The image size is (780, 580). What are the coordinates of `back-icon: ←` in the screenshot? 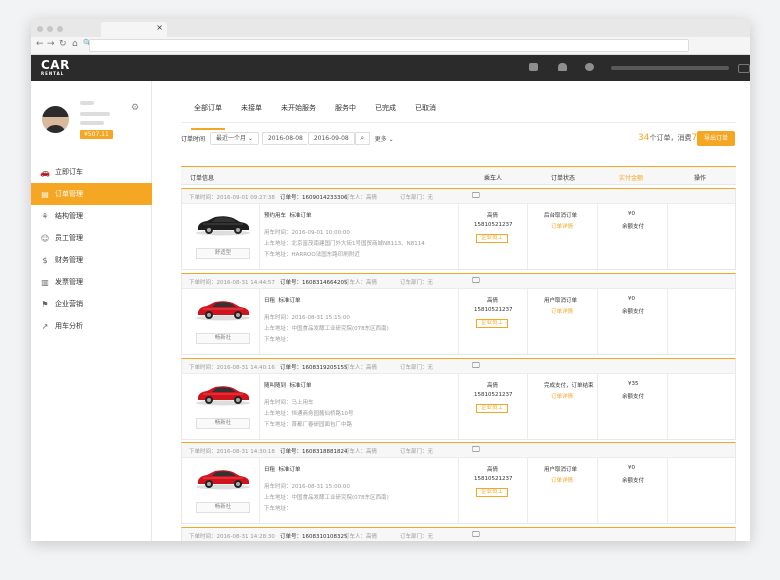 It's located at (40, 44).